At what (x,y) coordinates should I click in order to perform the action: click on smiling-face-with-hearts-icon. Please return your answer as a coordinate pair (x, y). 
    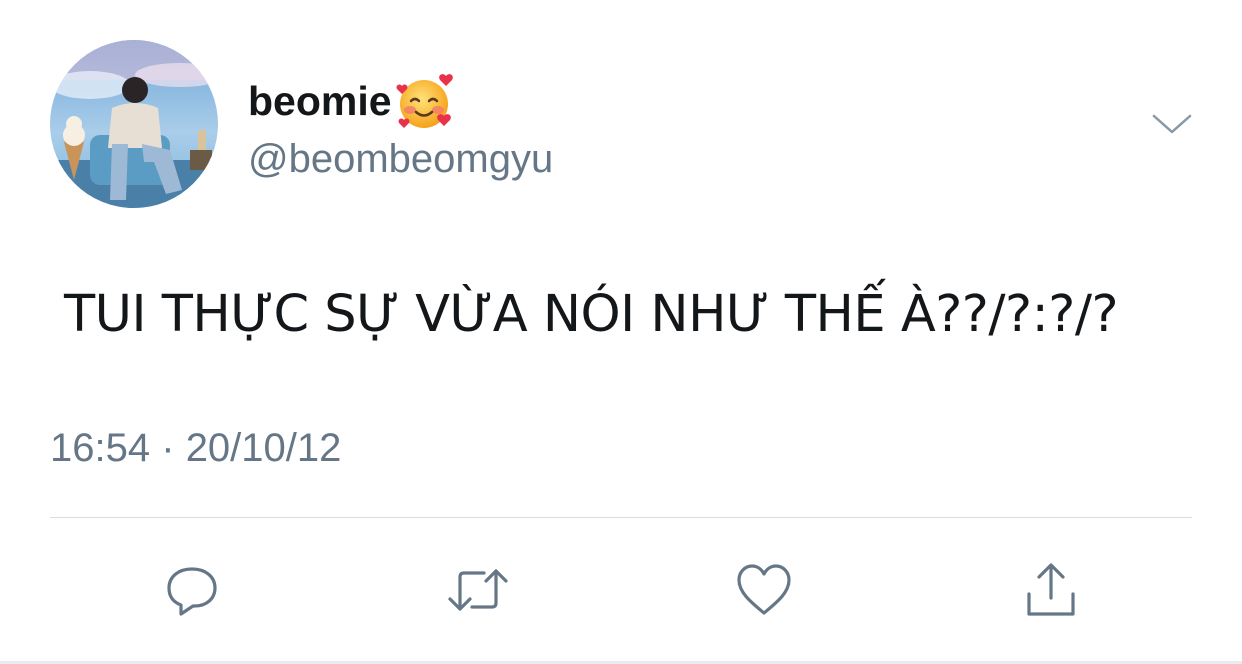
    Looking at the image, I should click on (425, 101).